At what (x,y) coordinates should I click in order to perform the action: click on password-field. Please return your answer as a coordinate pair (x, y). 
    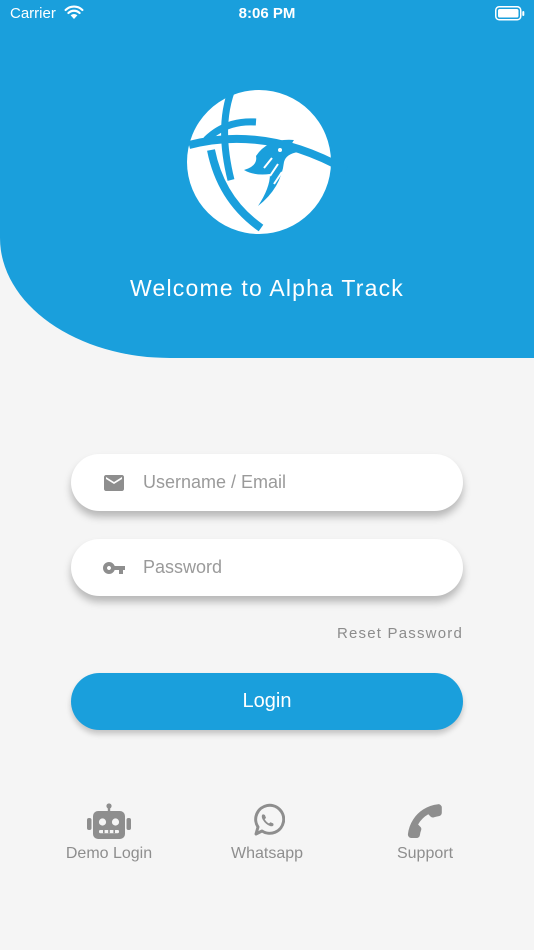
    Looking at the image, I should click on (267, 567).